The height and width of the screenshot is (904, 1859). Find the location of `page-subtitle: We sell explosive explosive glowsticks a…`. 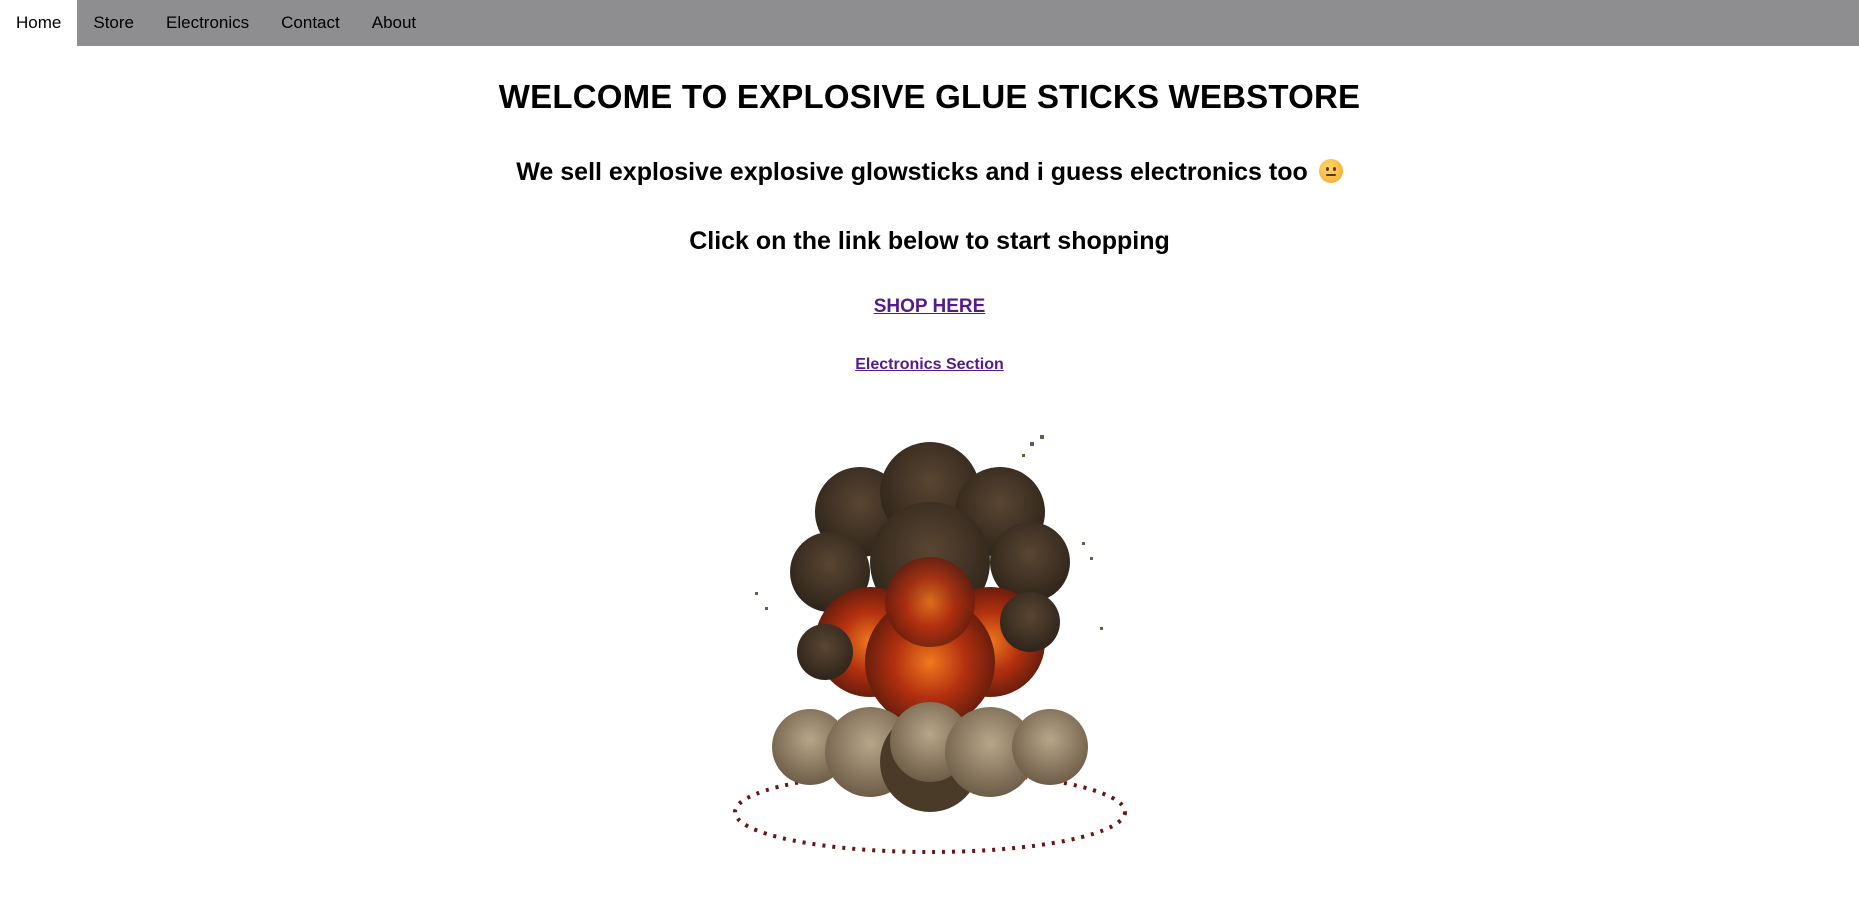

page-subtitle: We sell explosive explosive glowsticks a… is located at coordinates (929, 151).